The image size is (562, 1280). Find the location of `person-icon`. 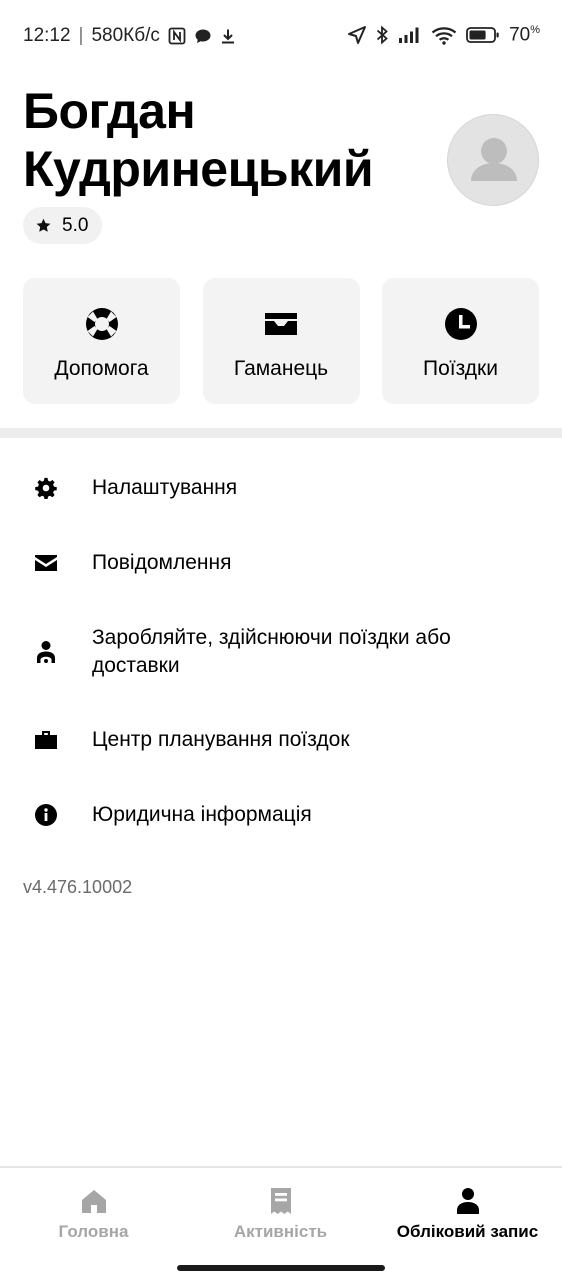

person-icon is located at coordinates (468, 1201).